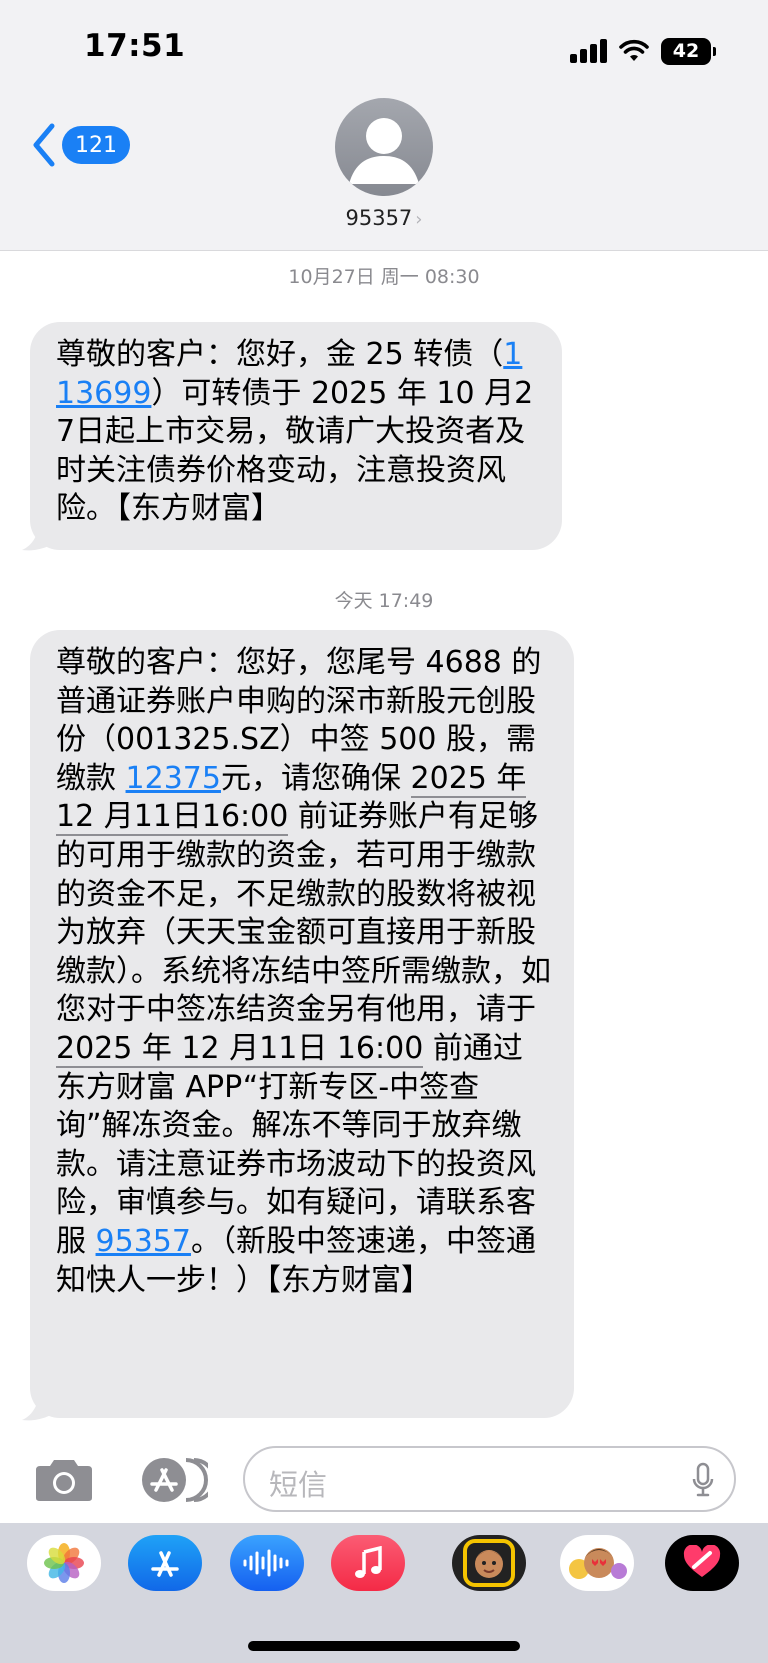 Image resolution: width=768 pixels, height=1663 pixels. What do you see at coordinates (173, 778) in the screenshot?
I see `message-link: 12375` at bounding box center [173, 778].